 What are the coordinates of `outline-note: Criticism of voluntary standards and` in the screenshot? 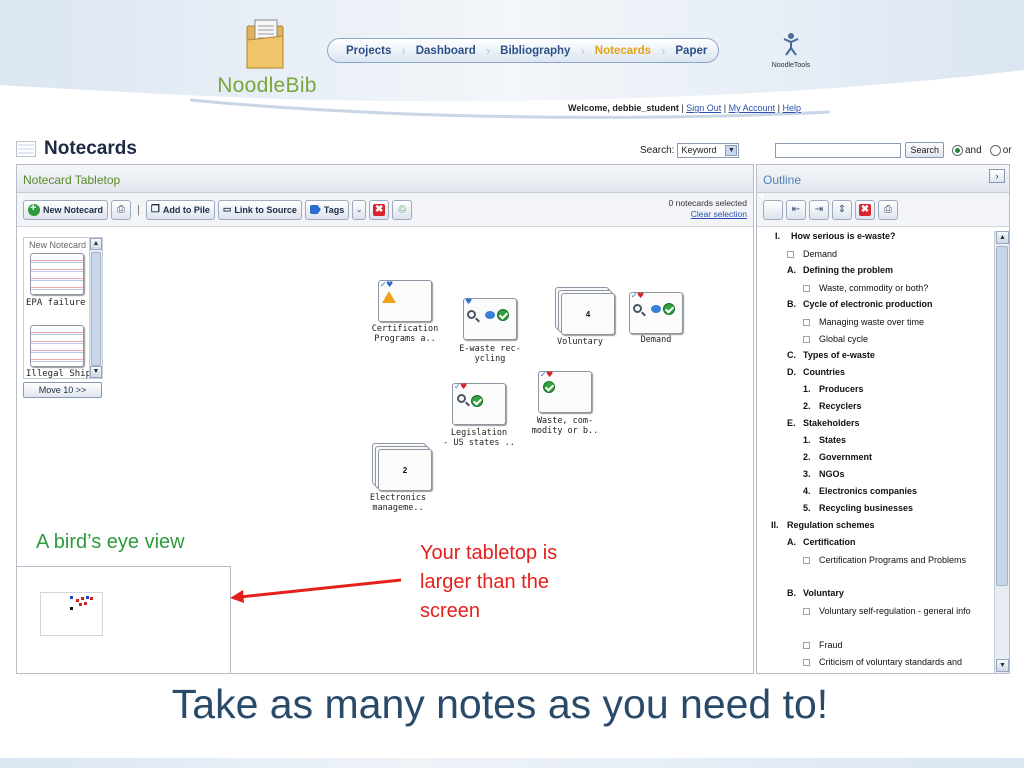 It's located at (898, 662).